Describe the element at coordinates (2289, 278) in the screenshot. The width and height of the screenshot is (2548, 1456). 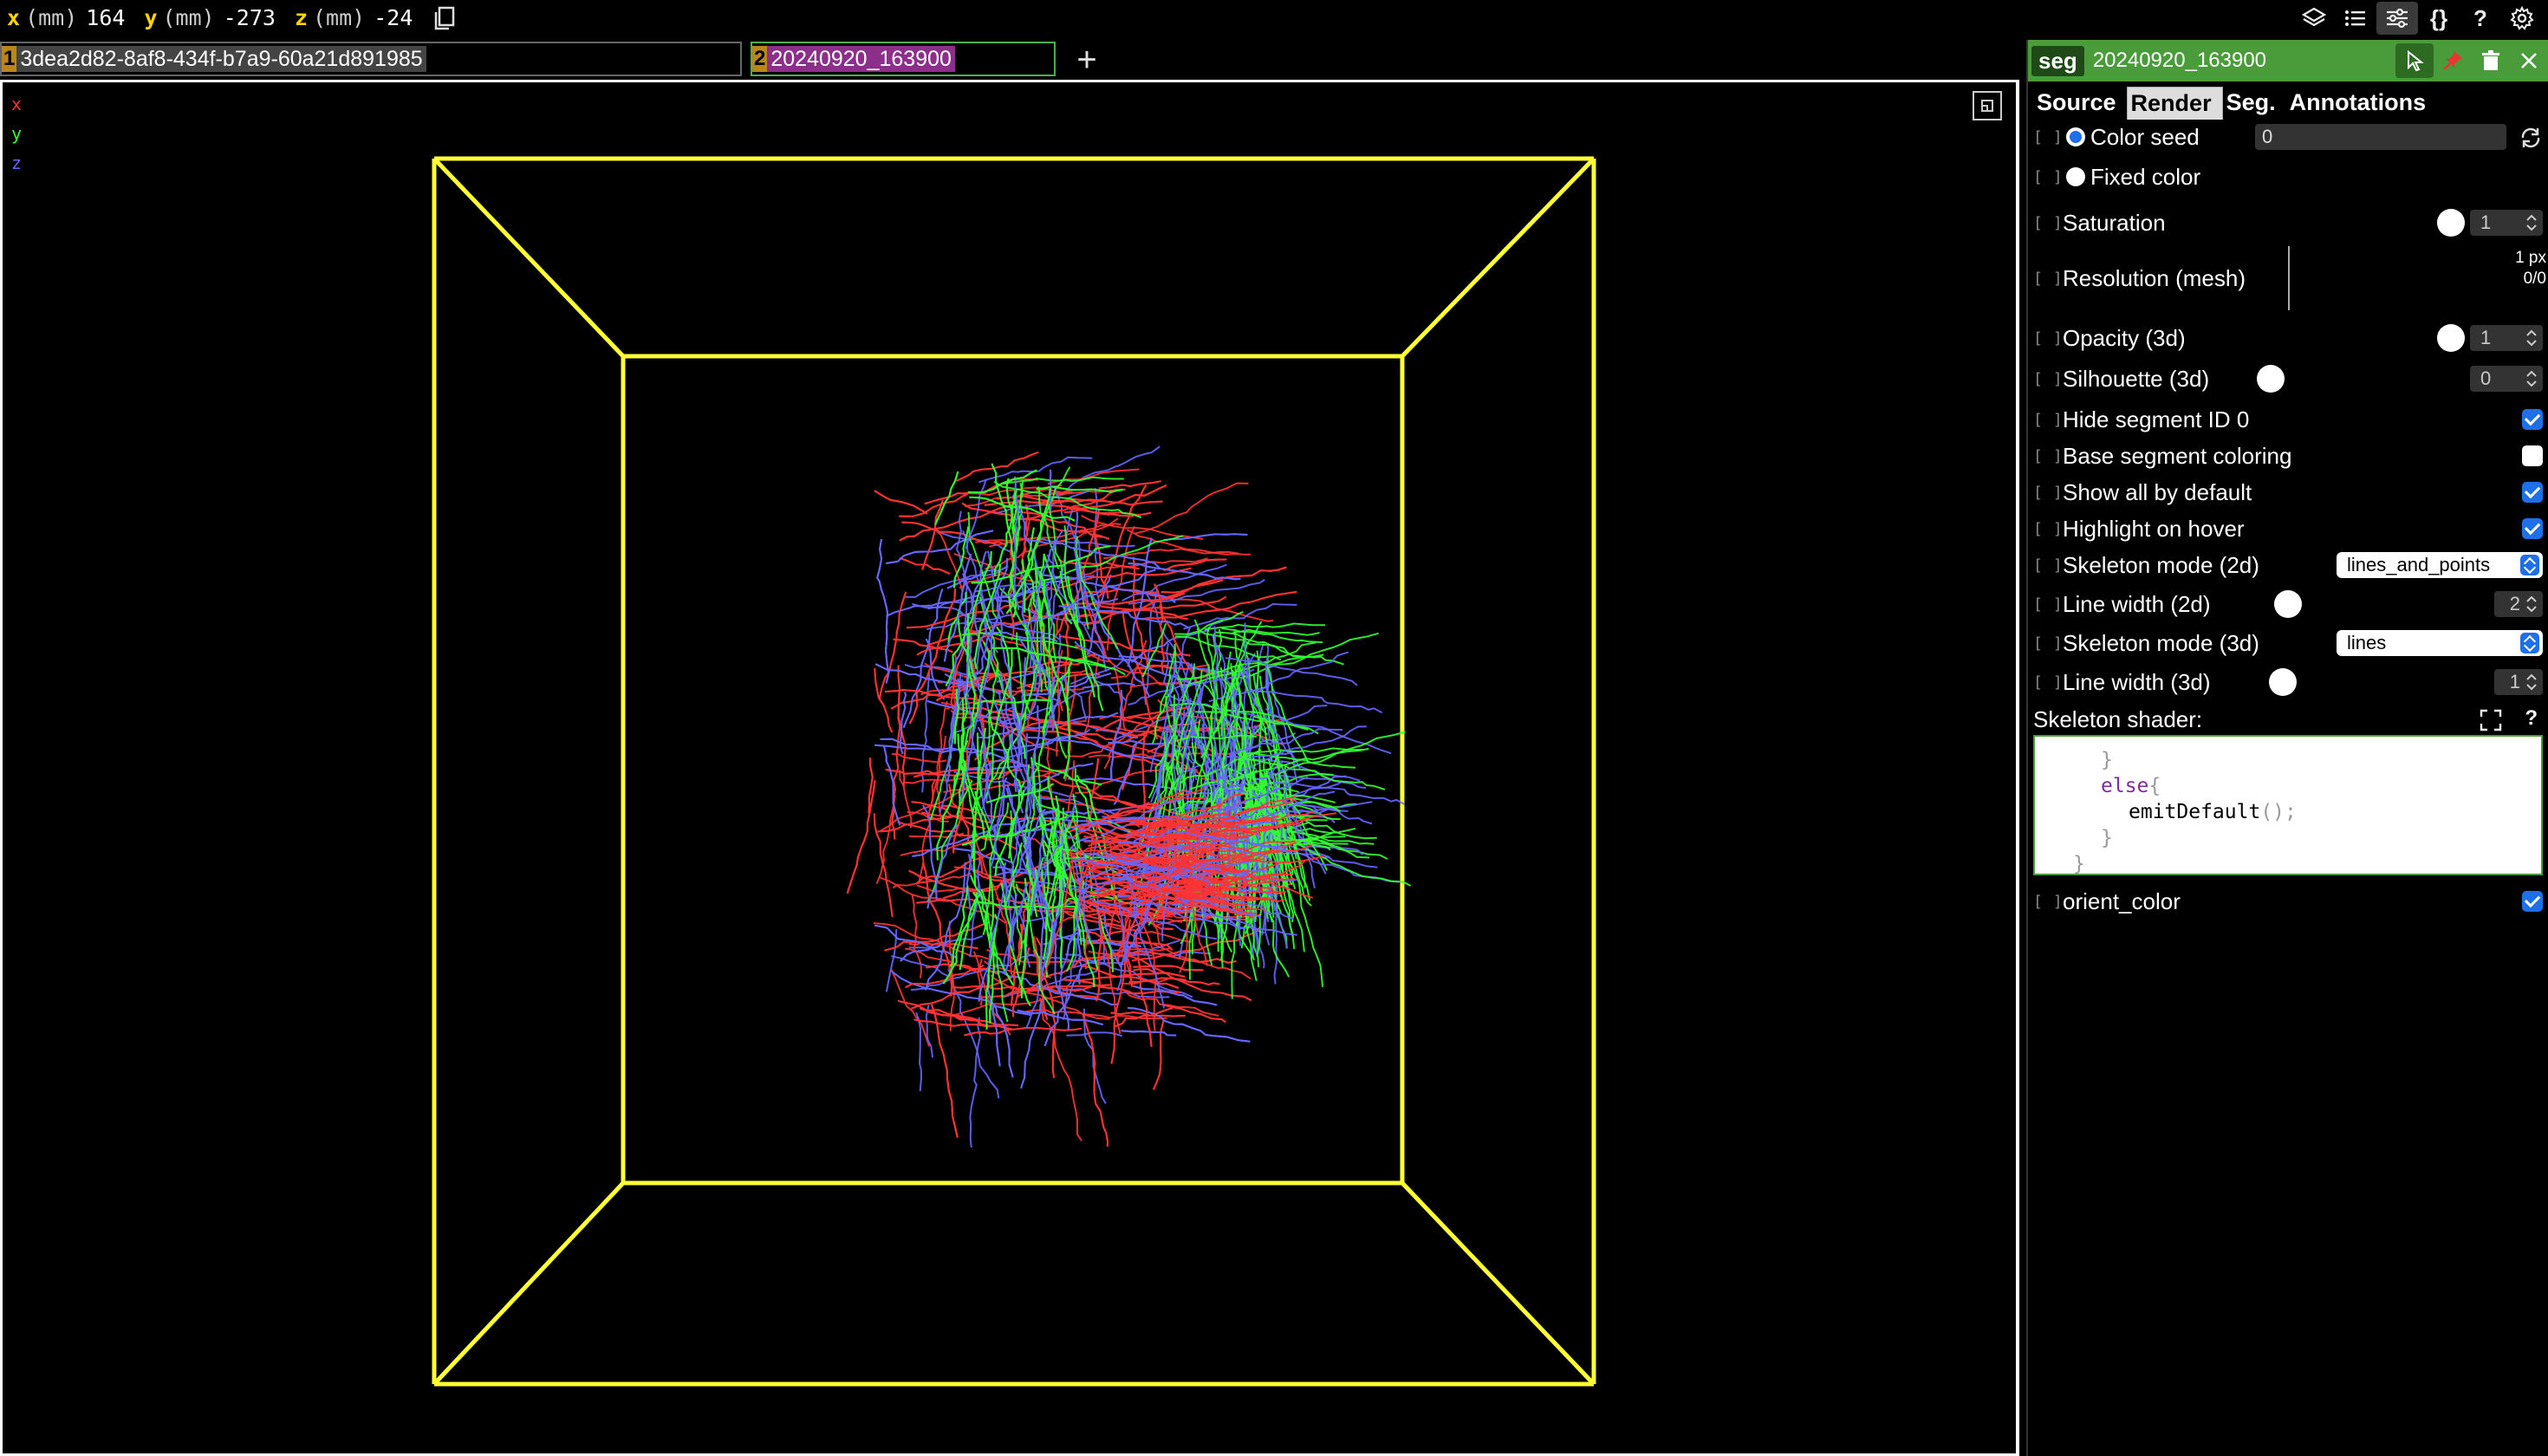
I see `resolution-slider` at that location.